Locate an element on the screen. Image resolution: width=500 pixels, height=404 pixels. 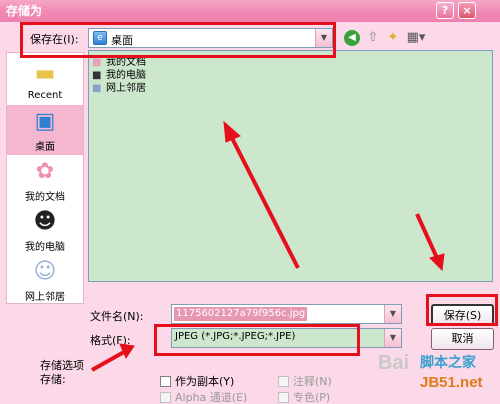
filename-input: 1175602127a79f956c.jpg ▼ is located at coordinates (286, 314).